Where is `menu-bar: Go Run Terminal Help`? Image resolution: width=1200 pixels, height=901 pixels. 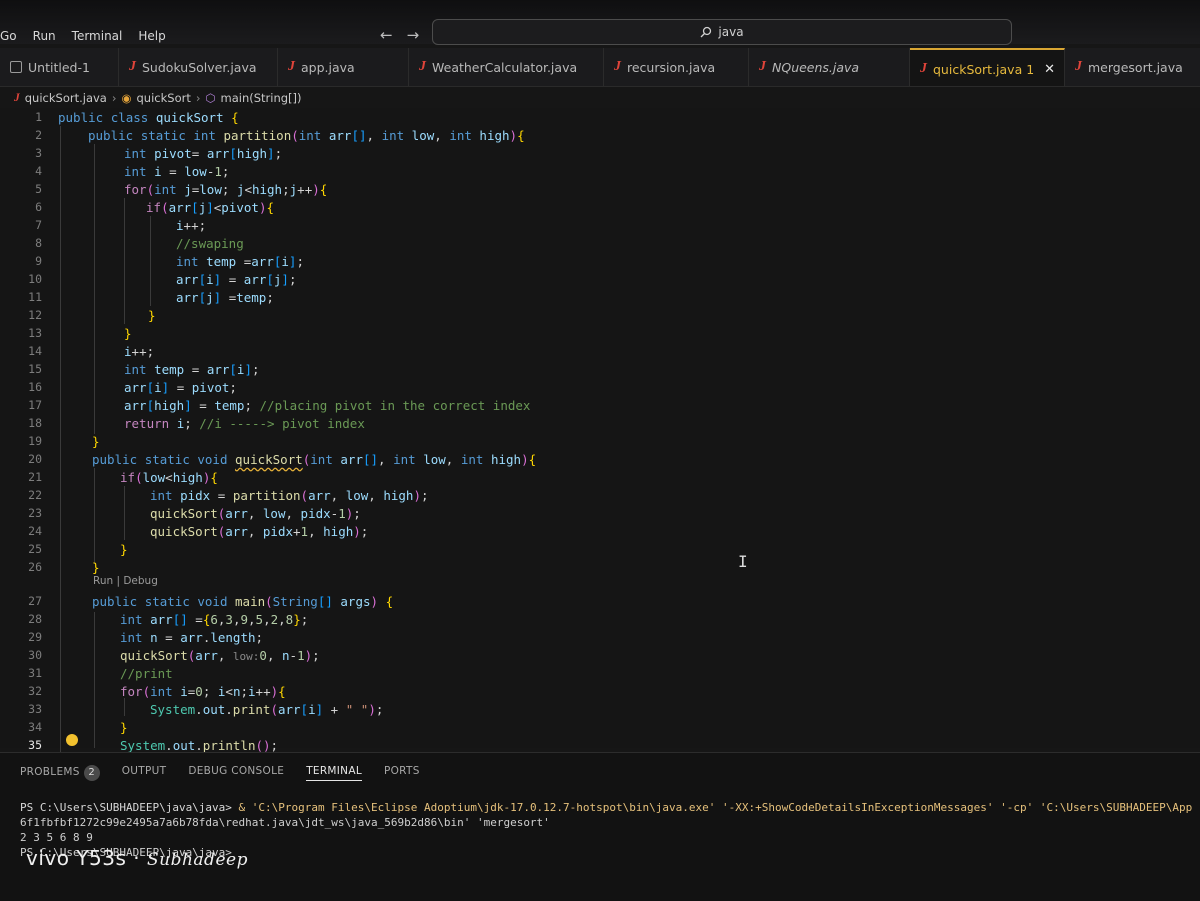
menu-bar: Go Run Terminal Help is located at coordinates (83, 36).